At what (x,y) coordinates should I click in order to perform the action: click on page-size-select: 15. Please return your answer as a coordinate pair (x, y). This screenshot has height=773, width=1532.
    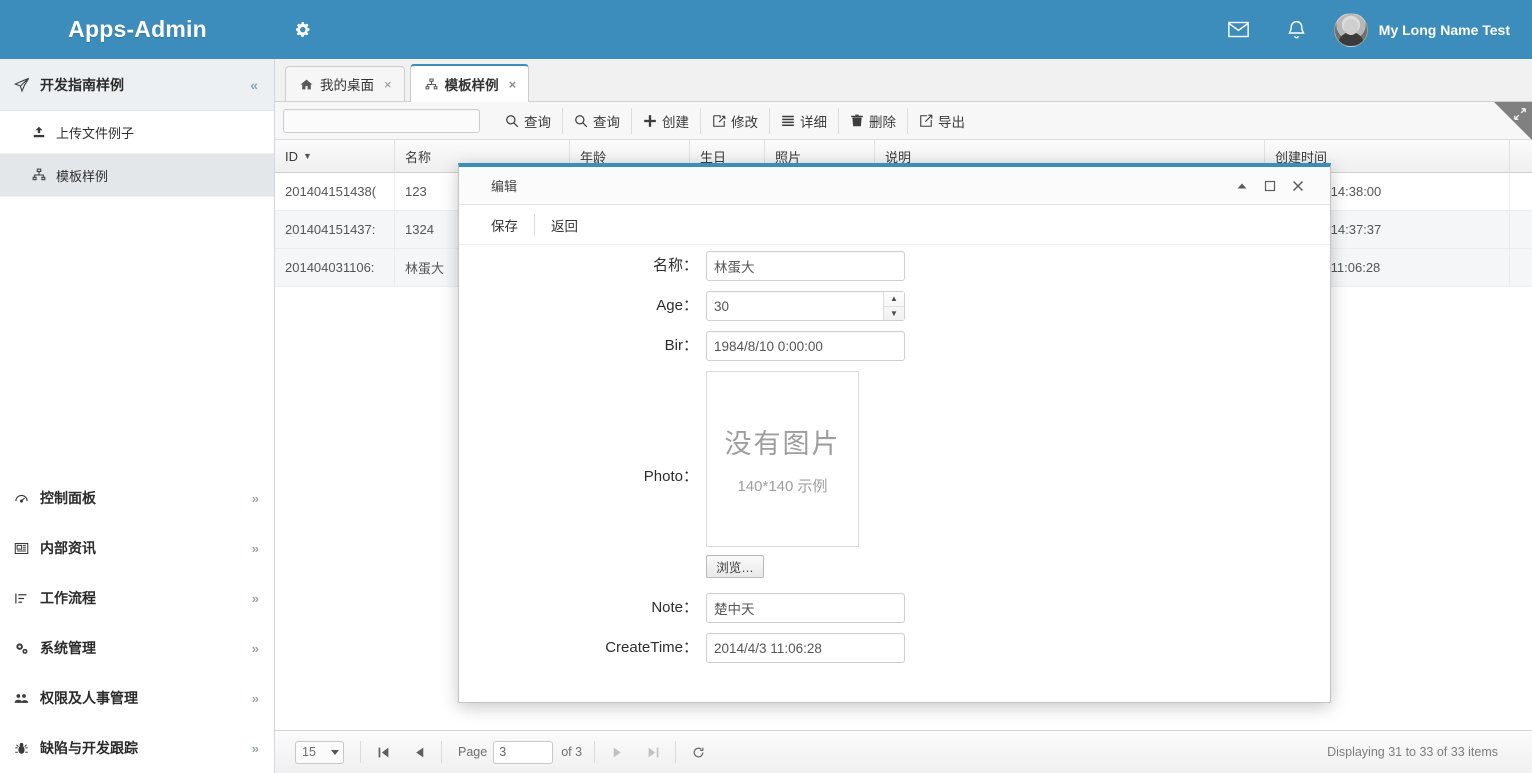
    Looking at the image, I should click on (319, 752).